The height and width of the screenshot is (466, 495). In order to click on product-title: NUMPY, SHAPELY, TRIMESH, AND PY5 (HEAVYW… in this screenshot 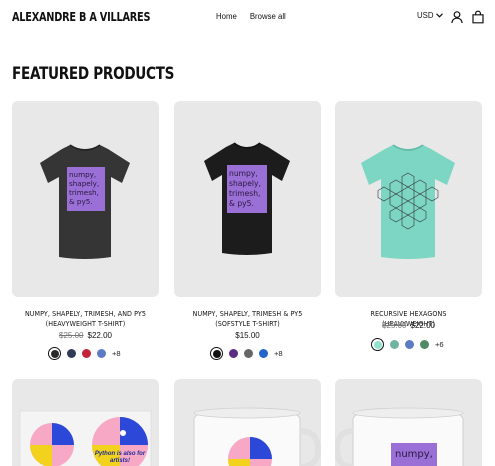, I will do `click(85, 319)`.